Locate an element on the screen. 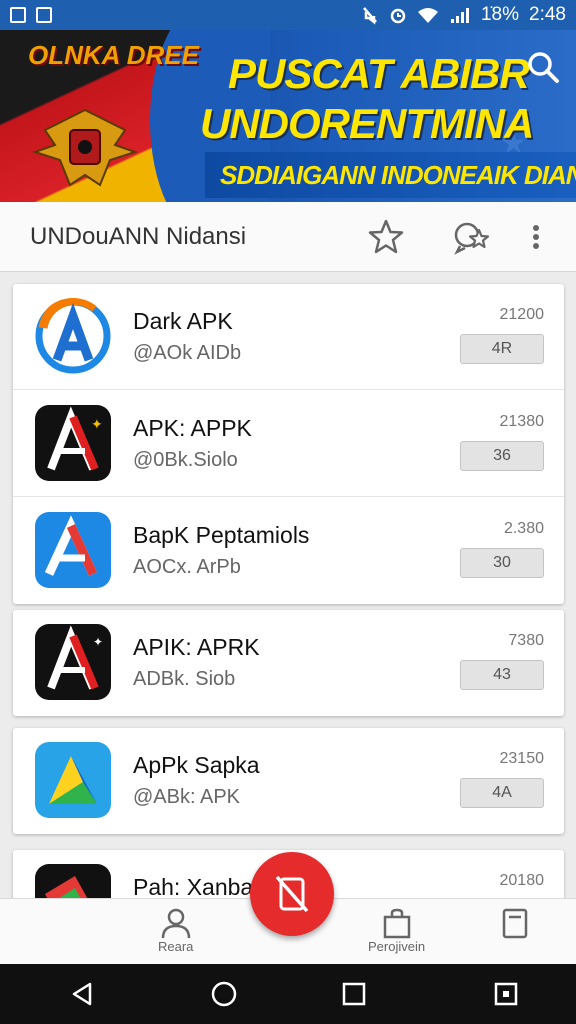 The height and width of the screenshot is (1024, 576). no-ads-icon is located at coordinates (292, 894).